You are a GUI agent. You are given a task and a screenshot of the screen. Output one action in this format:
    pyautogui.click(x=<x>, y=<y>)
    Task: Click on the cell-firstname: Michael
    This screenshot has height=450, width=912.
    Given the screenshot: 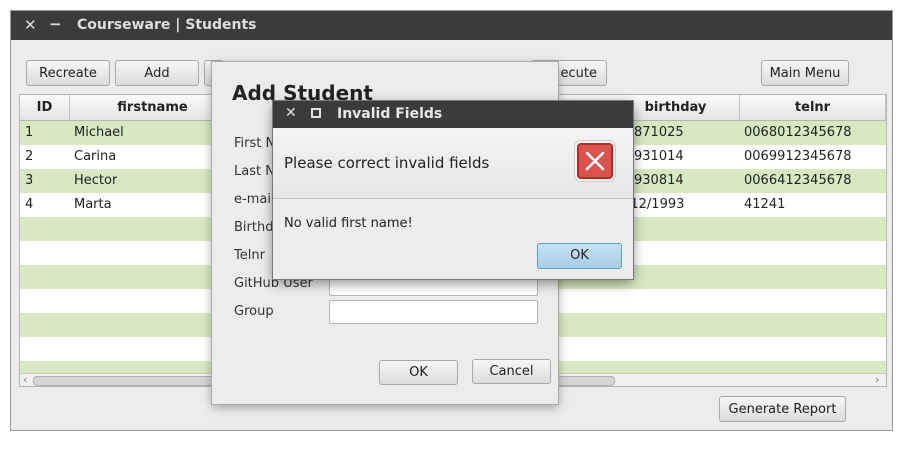 What is the action you would take?
    pyautogui.click(x=99, y=132)
    